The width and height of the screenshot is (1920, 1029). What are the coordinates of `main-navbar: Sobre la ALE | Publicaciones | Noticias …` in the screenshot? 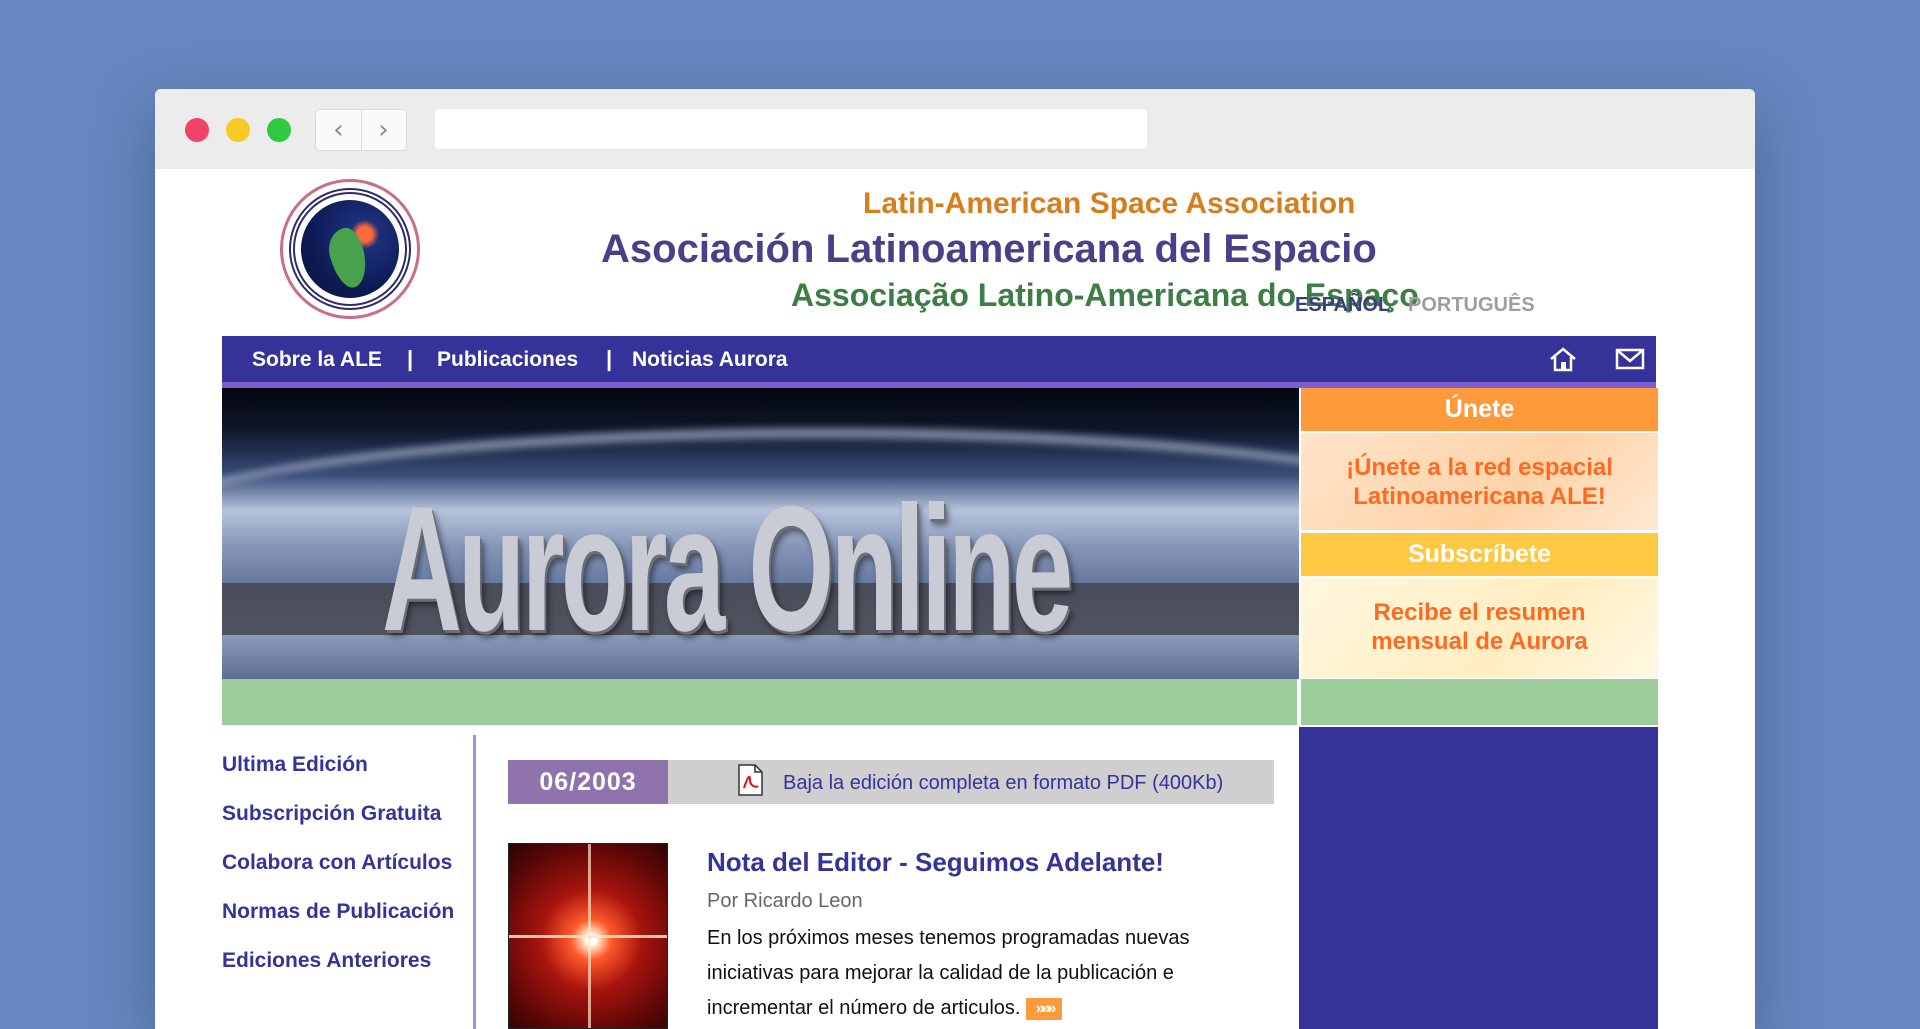 It's located at (939, 362).